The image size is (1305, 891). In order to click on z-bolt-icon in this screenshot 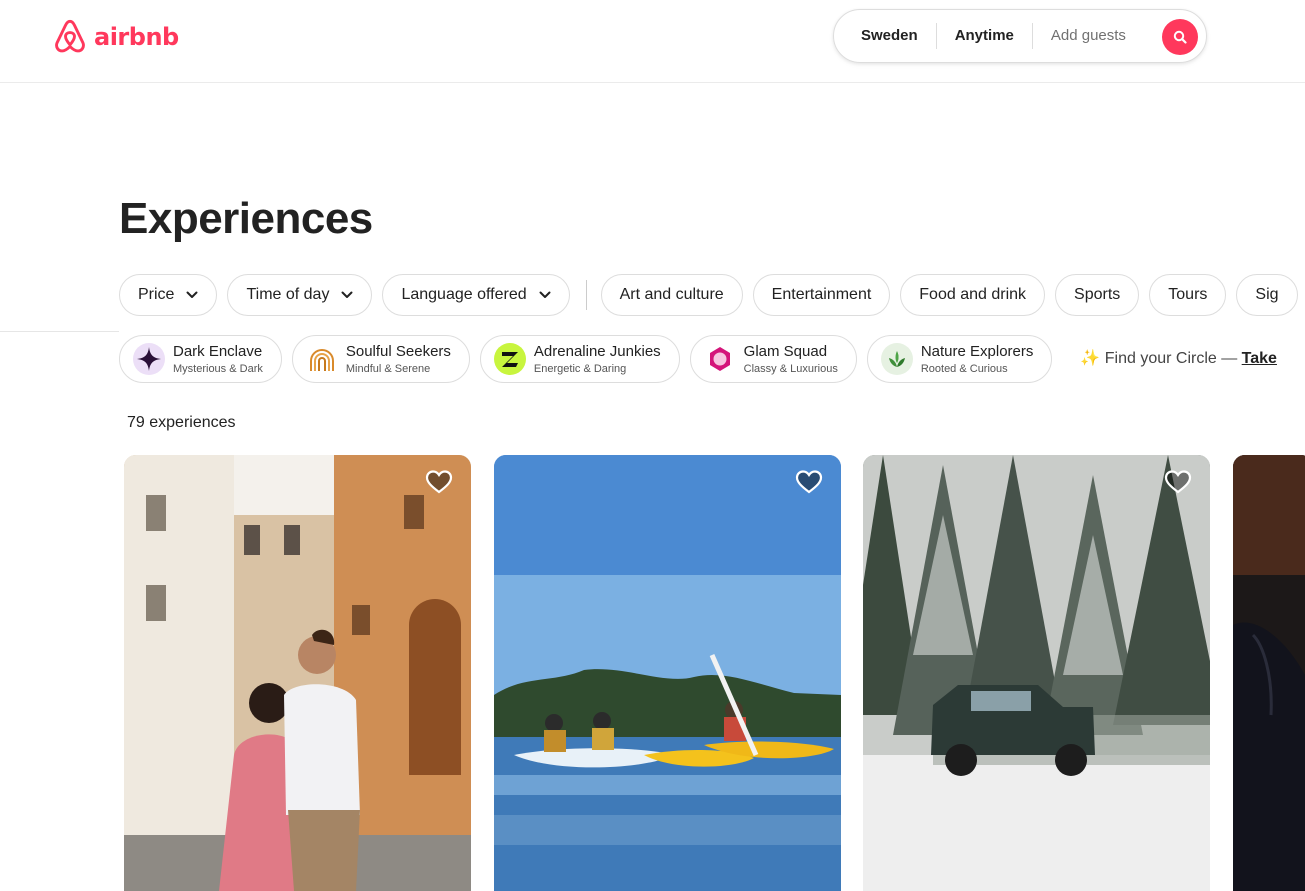, I will do `click(509, 359)`.